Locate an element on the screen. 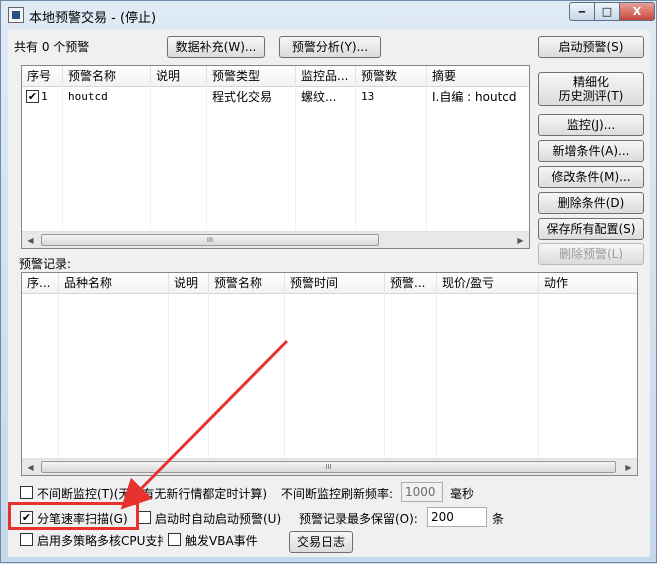 The image size is (657, 564). annotation-arrow-icon is located at coordinates (204, 424).